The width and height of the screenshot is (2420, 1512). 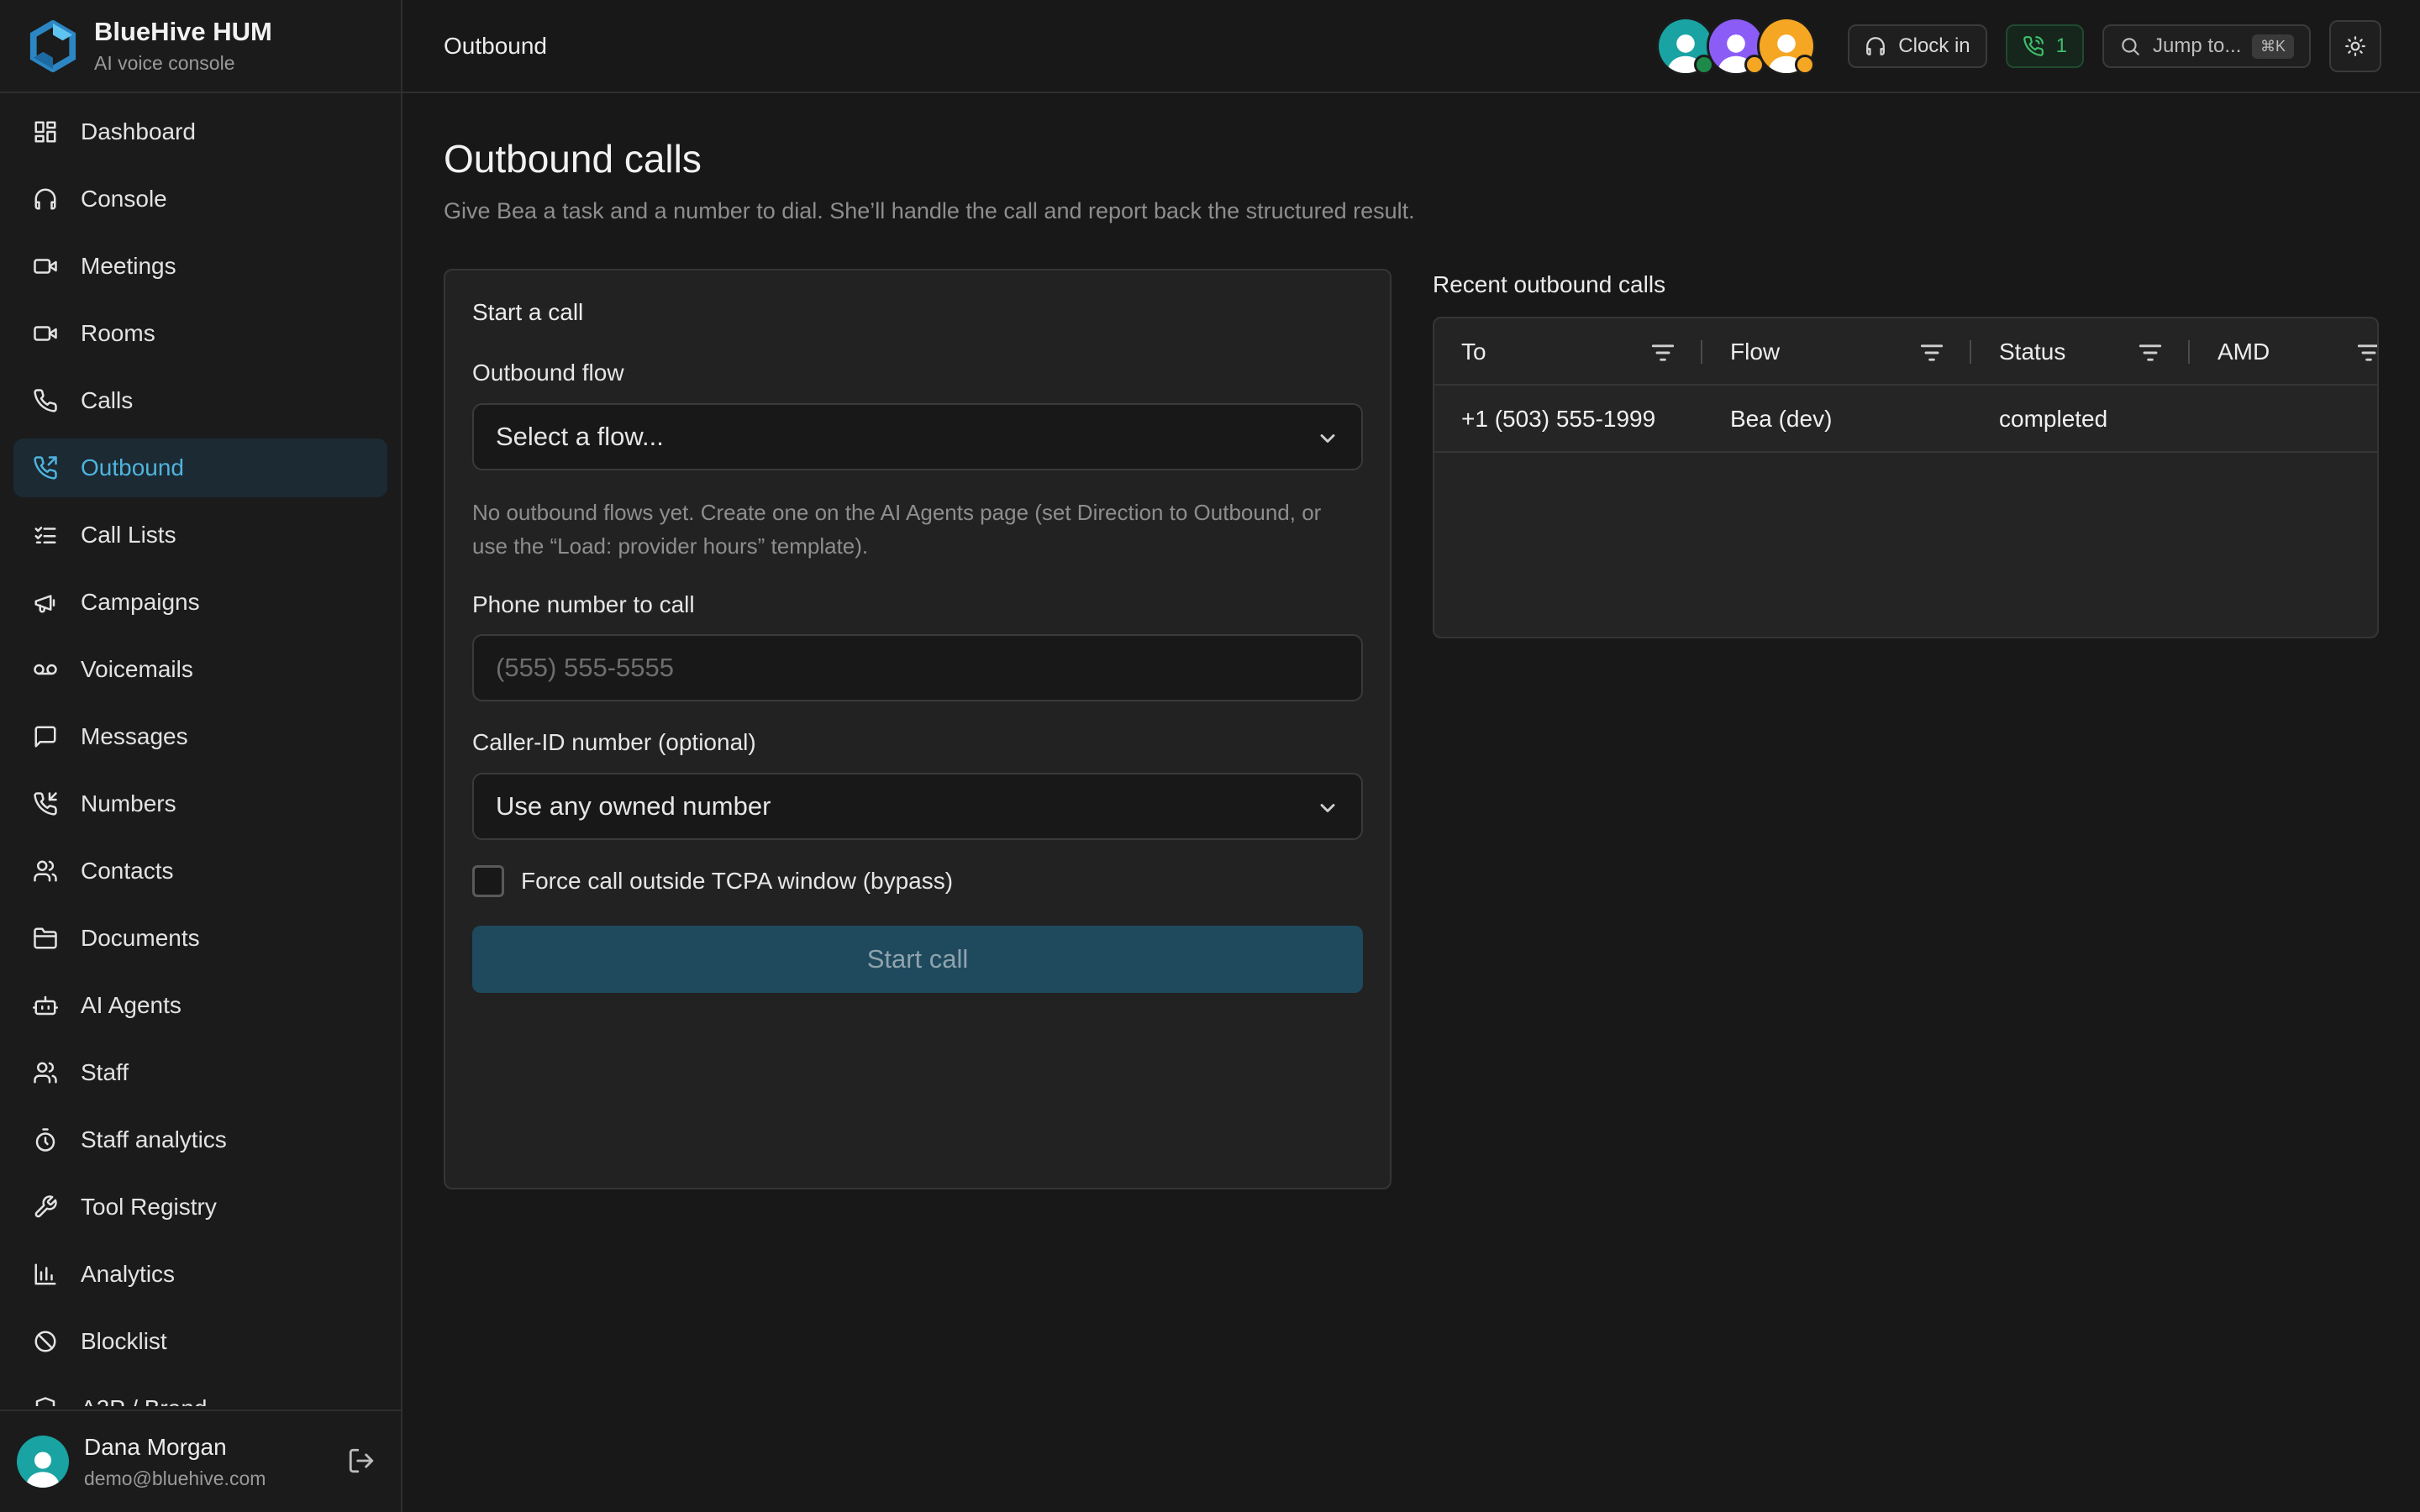 What do you see at coordinates (2061, 45) in the screenshot?
I see `active-calls-count: 1` at bounding box center [2061, 45].